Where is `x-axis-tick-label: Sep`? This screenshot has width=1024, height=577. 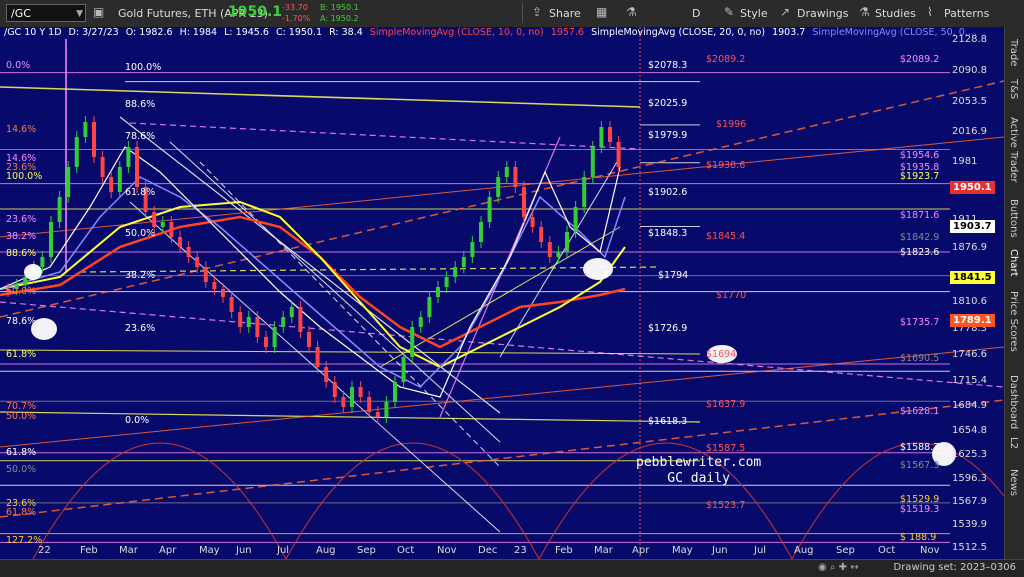
x-axis-tick-label: Sep is located at coordinates (845, 550).